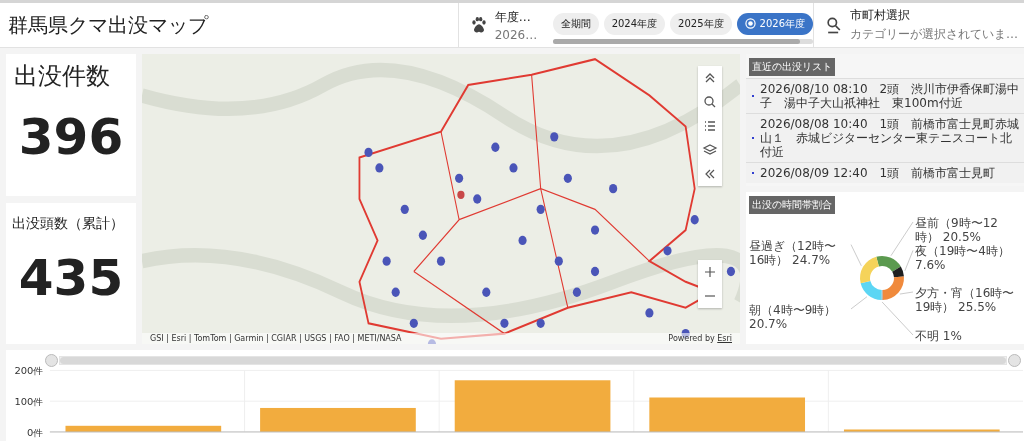 The image size is (1024, 441). Describe the element at coordinates (710, 296) in the screenshot. I see `zoom-out-icon` at that location.